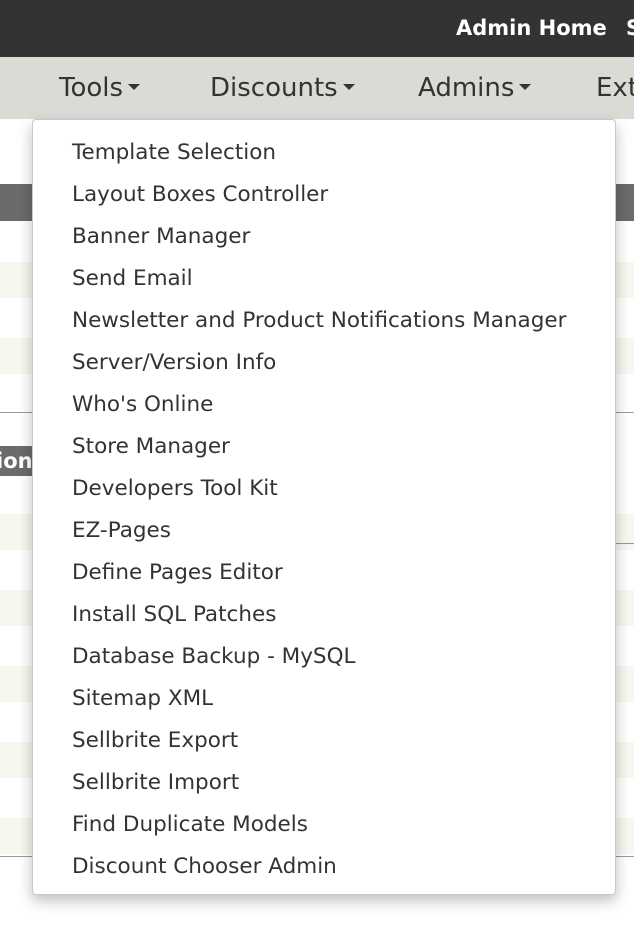  I want to click on admin-home-link: Admin Home, so click(531, 28).